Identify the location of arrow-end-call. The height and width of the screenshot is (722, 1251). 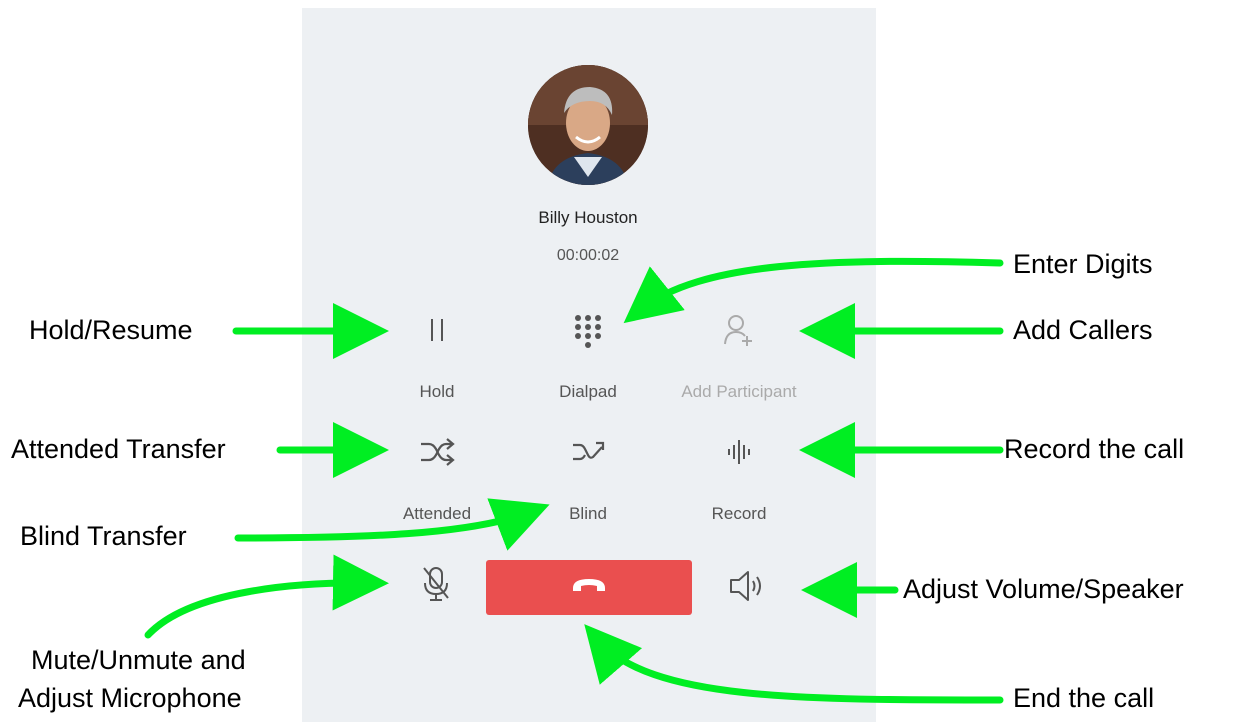
(794, 664).